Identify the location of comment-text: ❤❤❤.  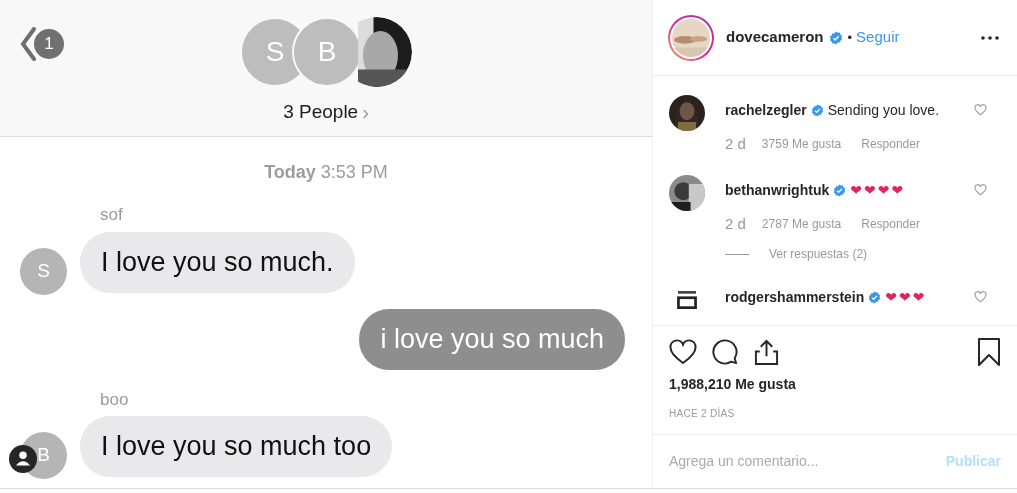
(906, 297).